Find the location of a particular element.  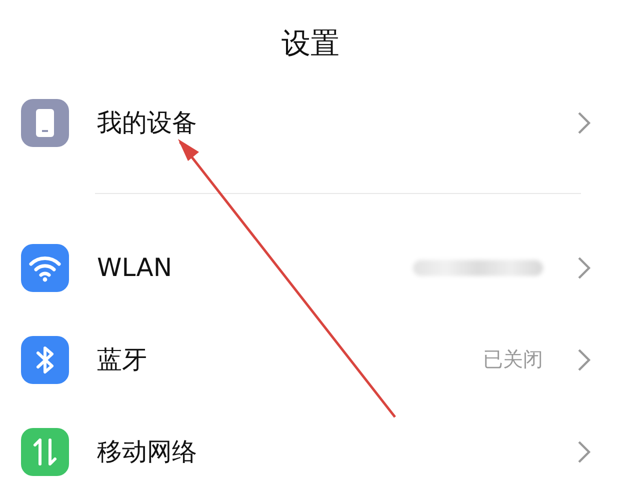

page-title: 设置 is located at coordinates (311, 43).